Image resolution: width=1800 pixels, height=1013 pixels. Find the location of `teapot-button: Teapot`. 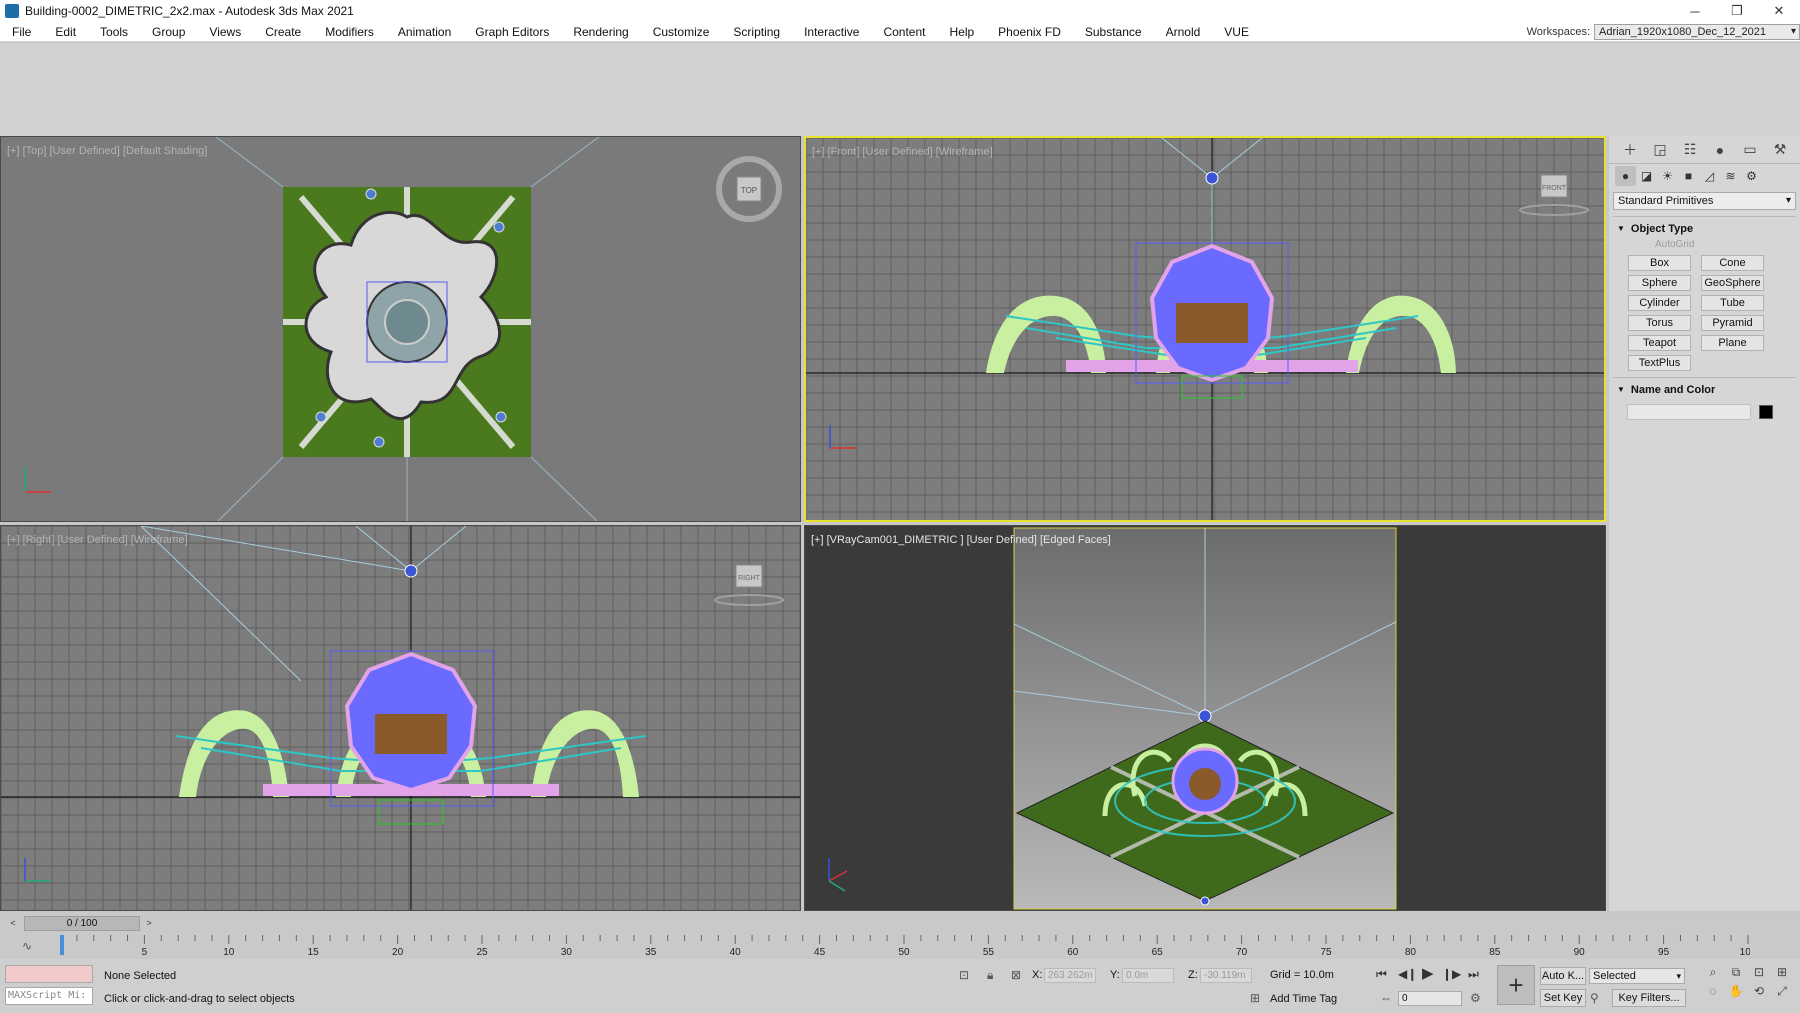

teapot-button: Teapot is located at coordinates (1659, 343).